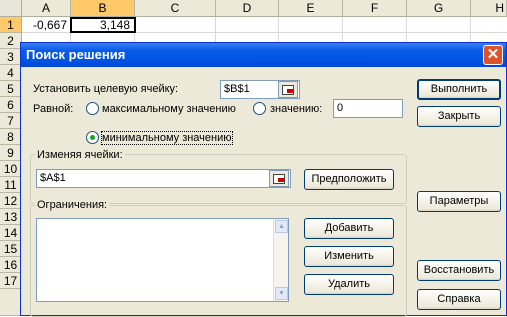 This screenshot has height=317, width=507. Describe the element at coordinates (349, 228) in the screenshot. I see `add-button: Добавить` at that location.